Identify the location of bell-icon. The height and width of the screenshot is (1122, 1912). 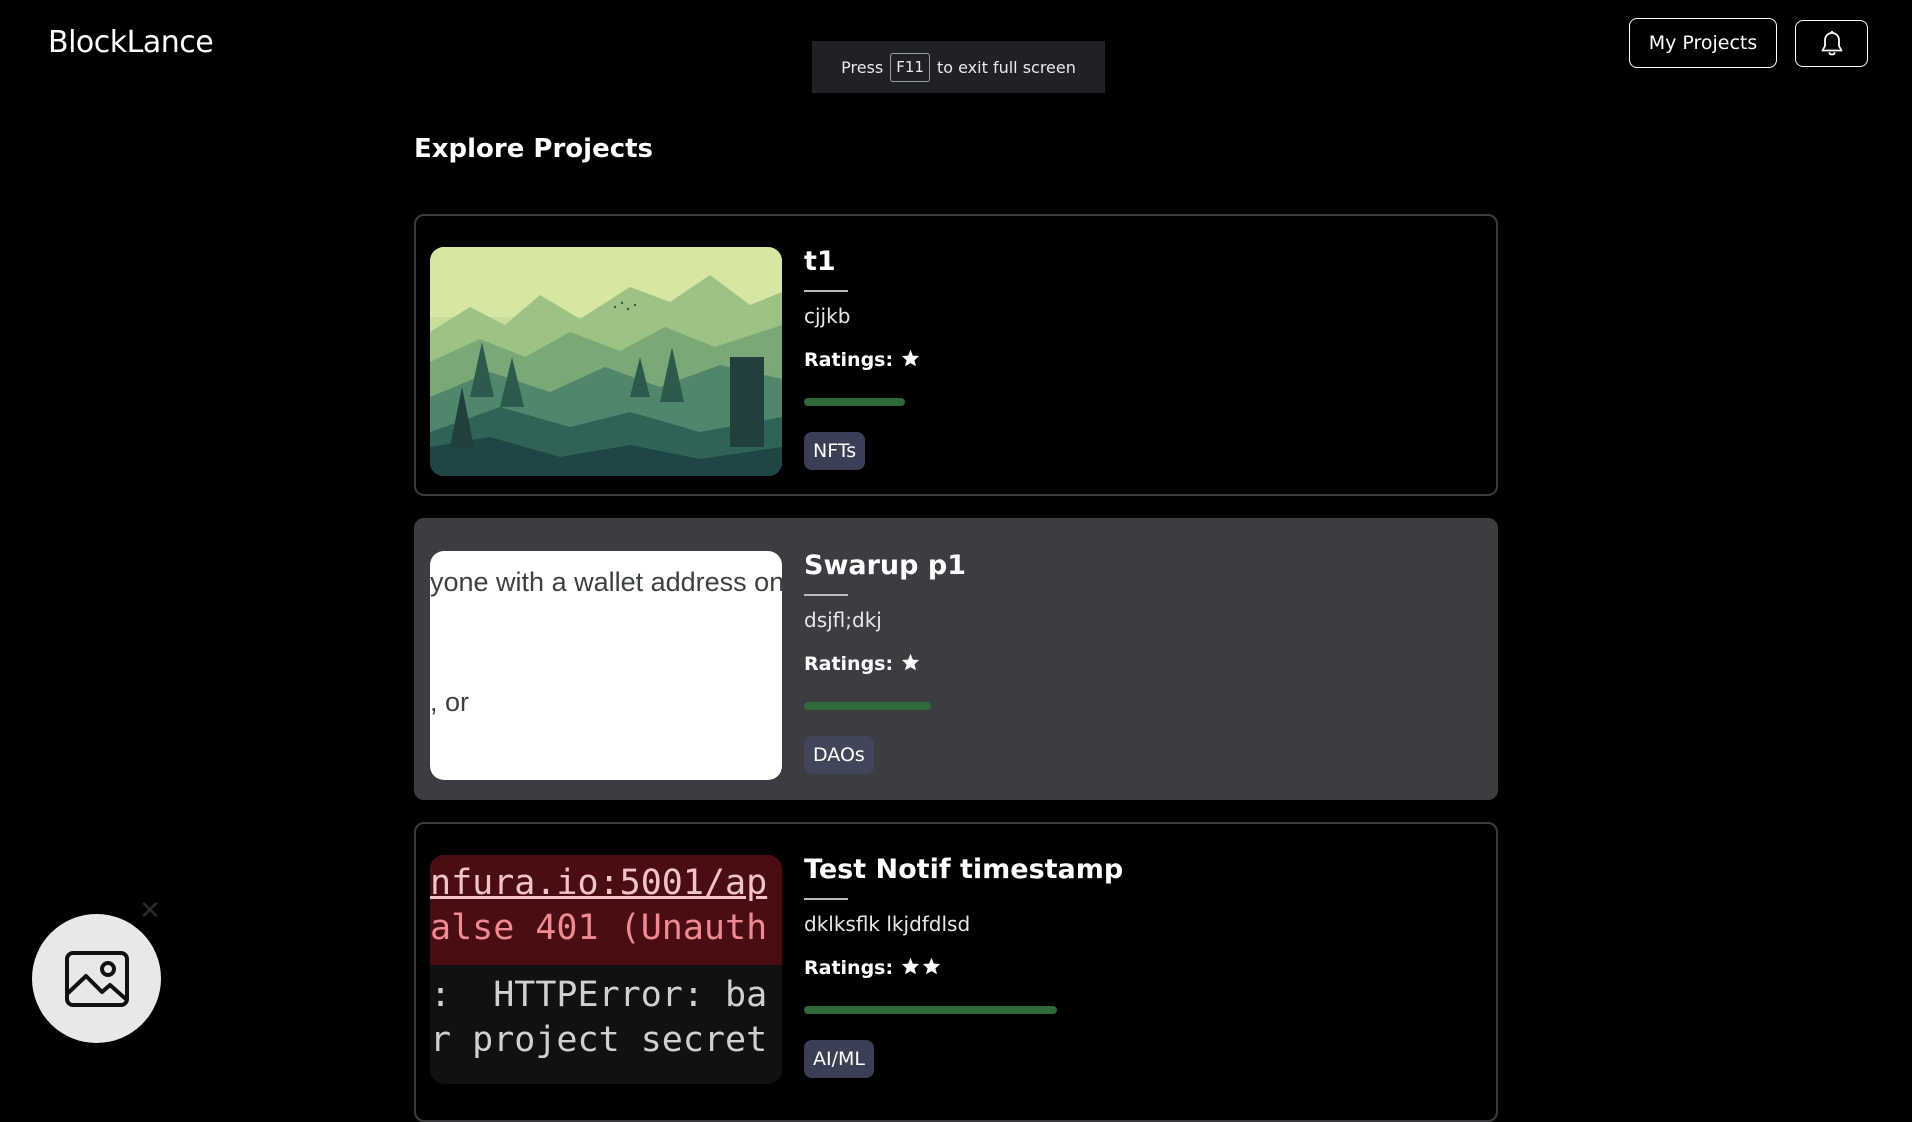
(1831, 42).